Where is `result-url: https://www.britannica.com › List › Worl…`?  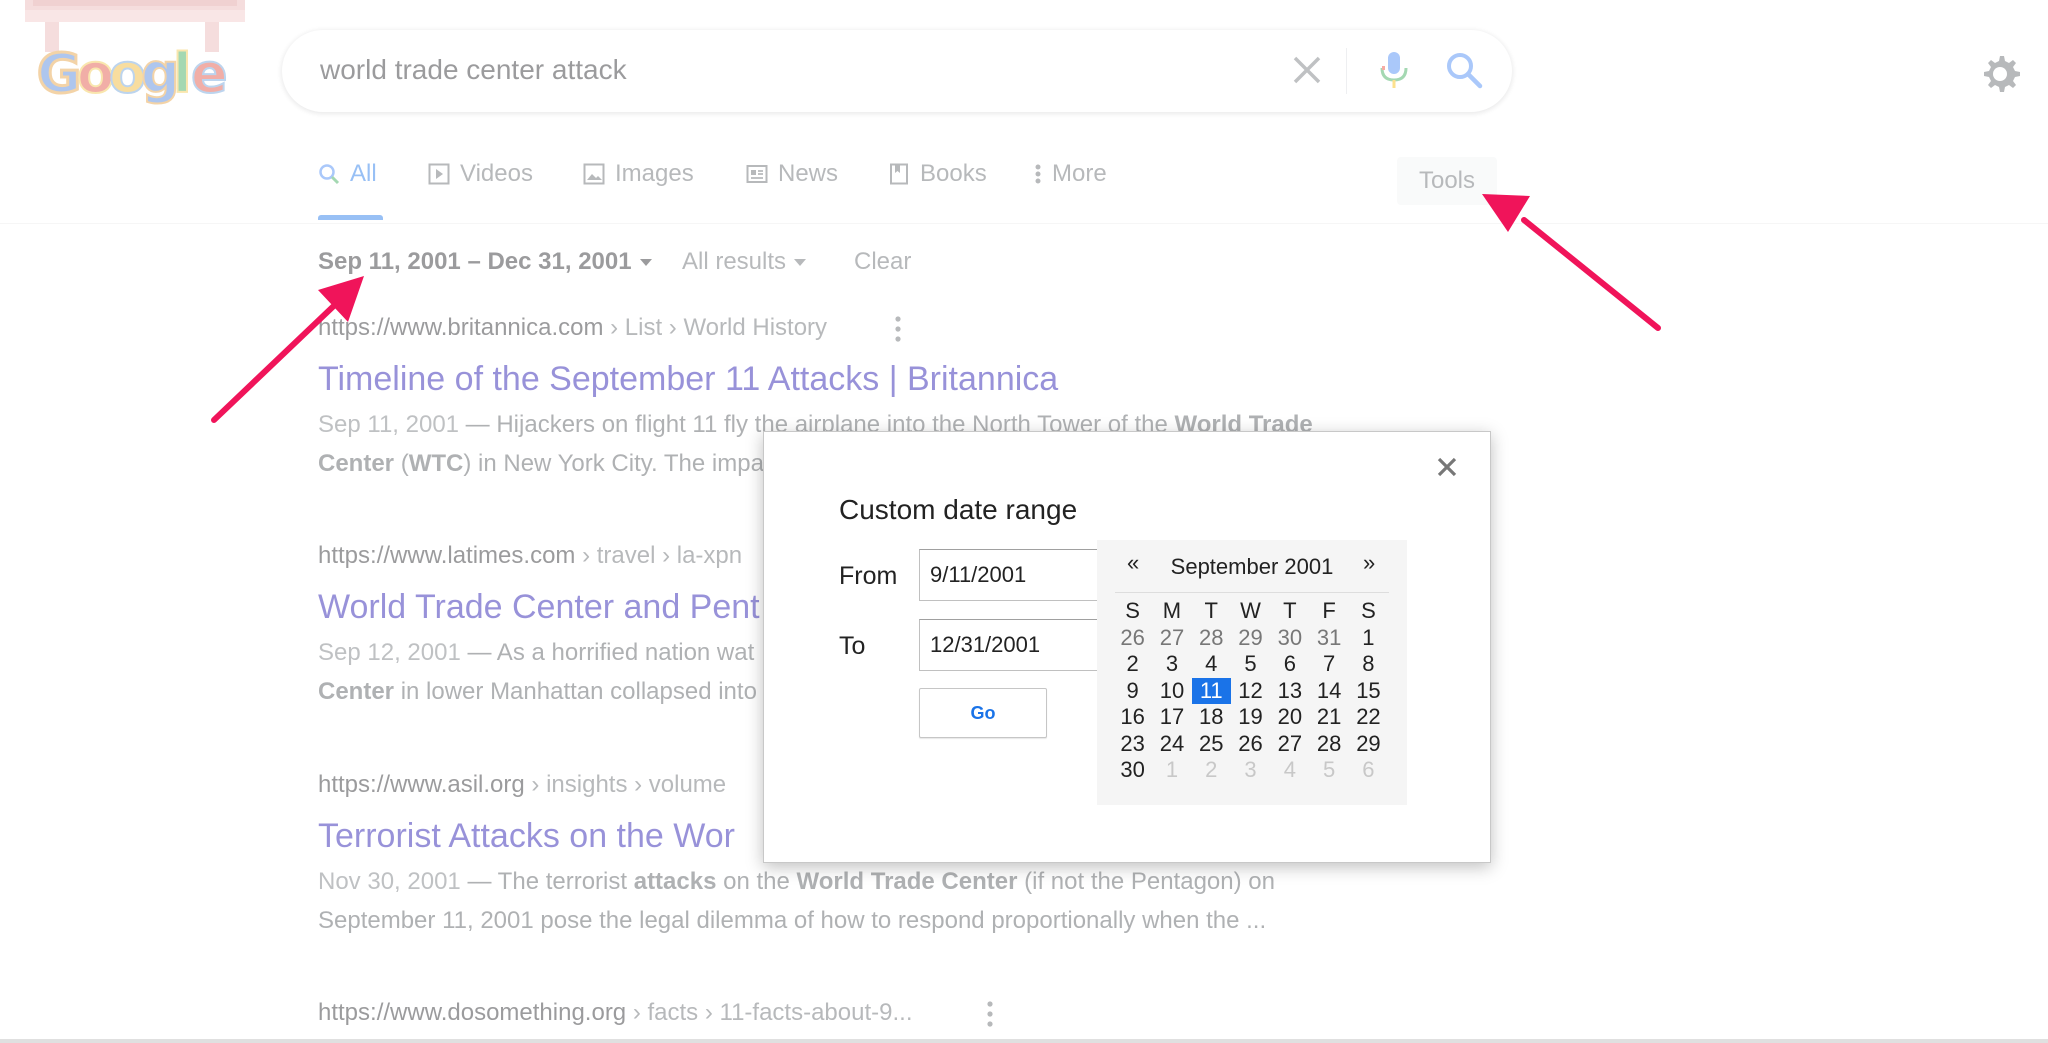 result-url: https://www.britannica.com › List › Worl… is located at coordinates (858, 328).